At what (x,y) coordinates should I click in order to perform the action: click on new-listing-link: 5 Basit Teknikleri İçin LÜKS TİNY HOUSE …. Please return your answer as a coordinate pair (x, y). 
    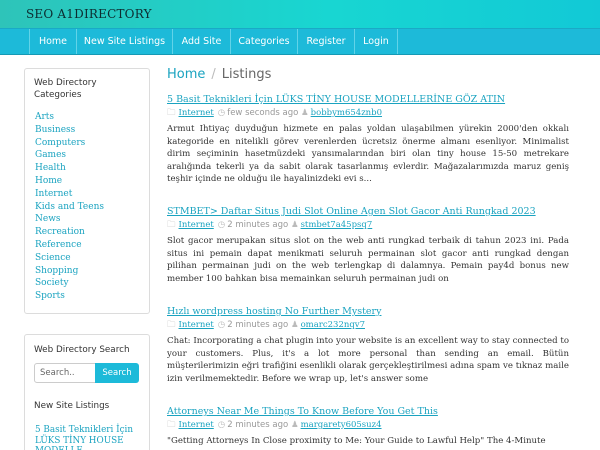
    Looking at the image, I should click on (90, 437).